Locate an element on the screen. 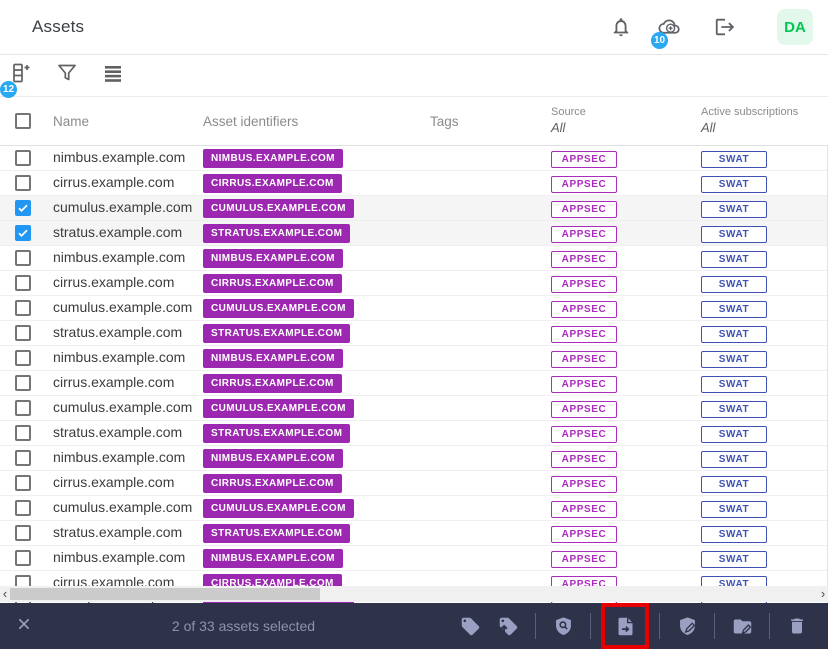 The image size is (828, 649). filter-funnel-icon is located at coordinates (67, 75).